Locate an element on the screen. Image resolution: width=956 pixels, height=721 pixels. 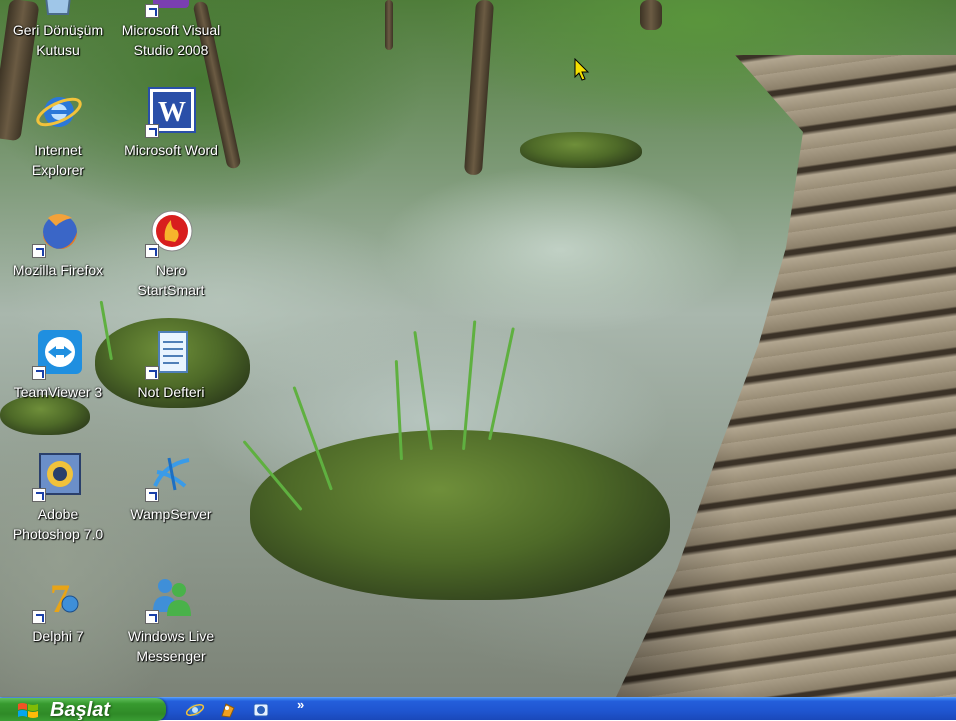
desktop-icon-label: TeamViewer 3 is located at coordinates (58, 392).